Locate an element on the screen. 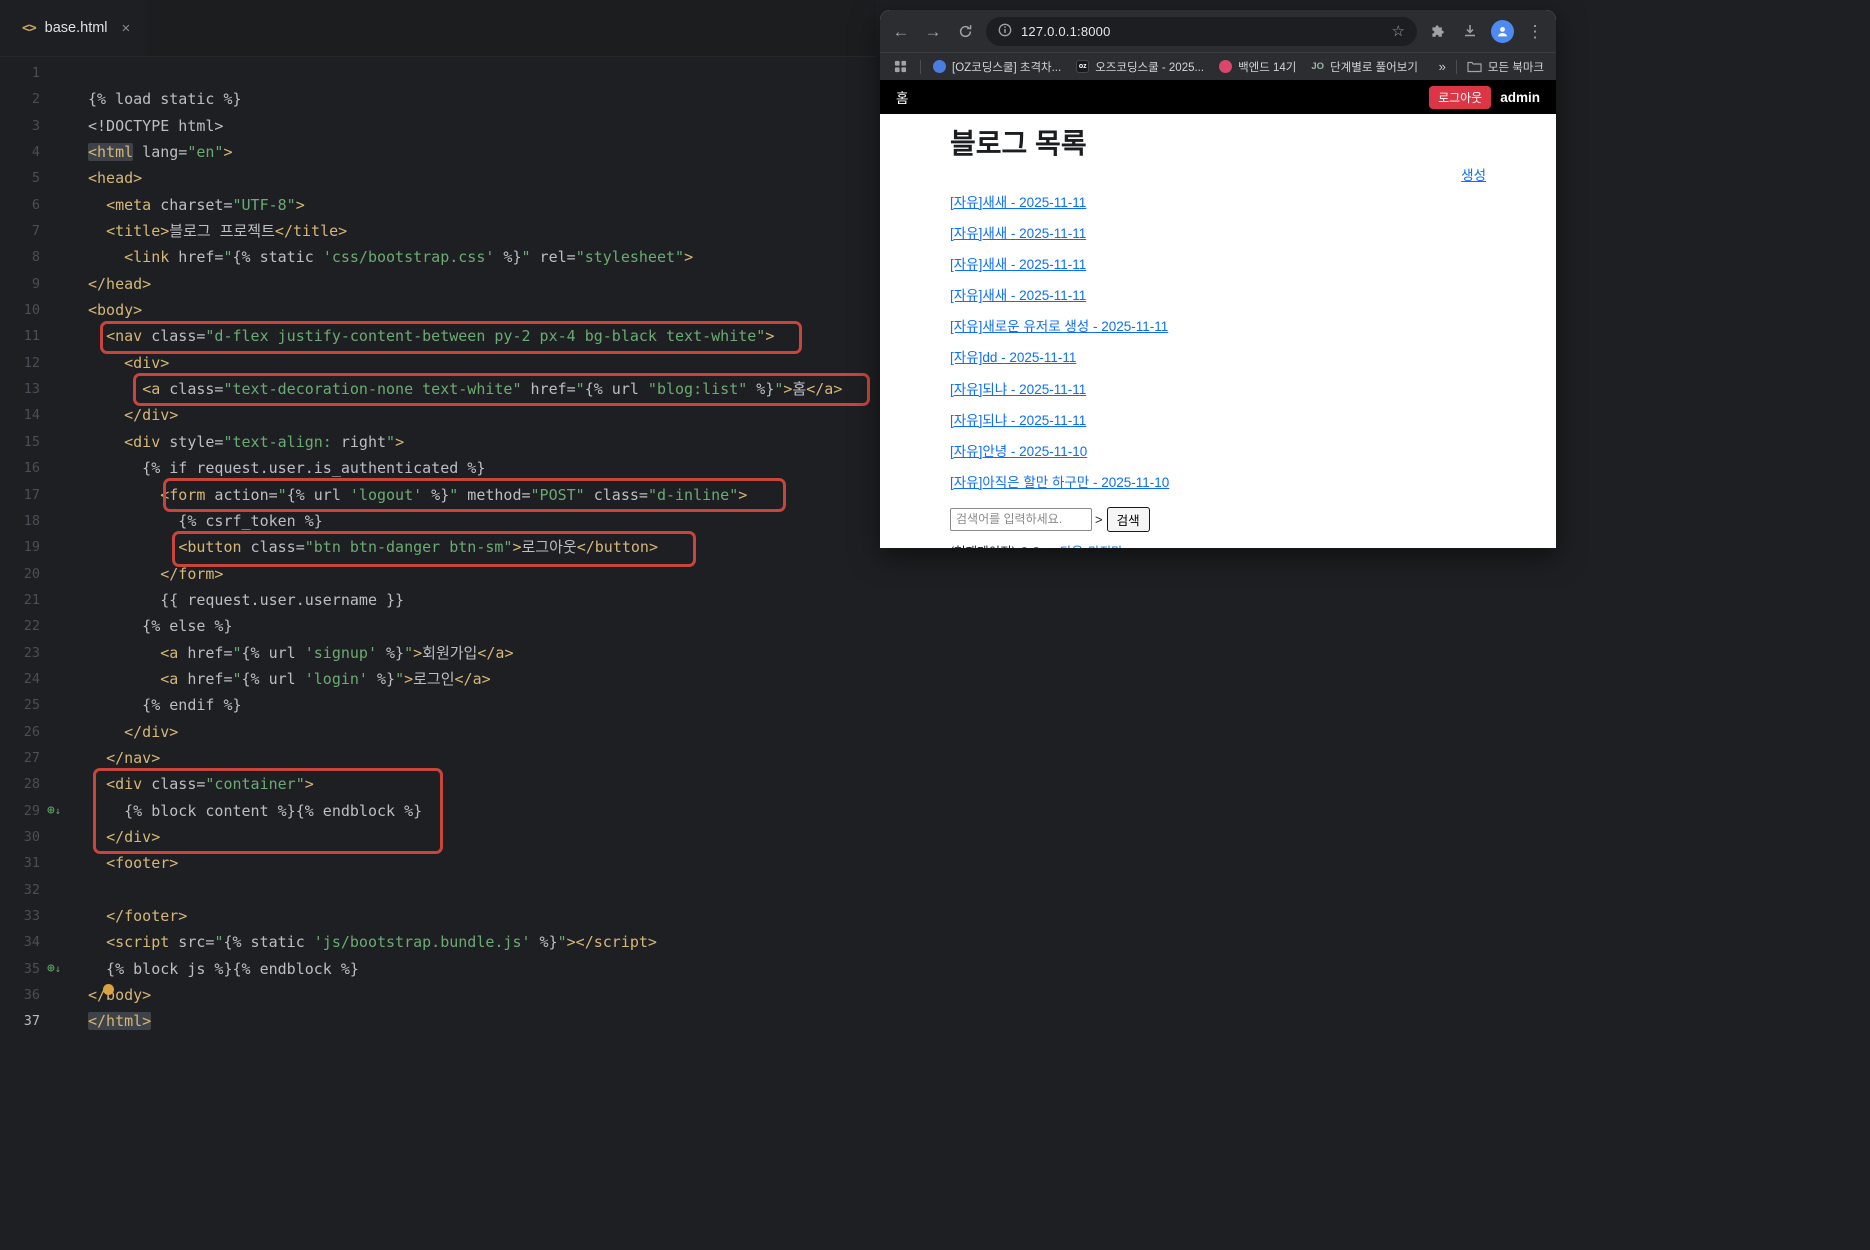 This screenshot has width=1870, height=1250. editor-tab-title: base.html is located at coordinates (76, 28).